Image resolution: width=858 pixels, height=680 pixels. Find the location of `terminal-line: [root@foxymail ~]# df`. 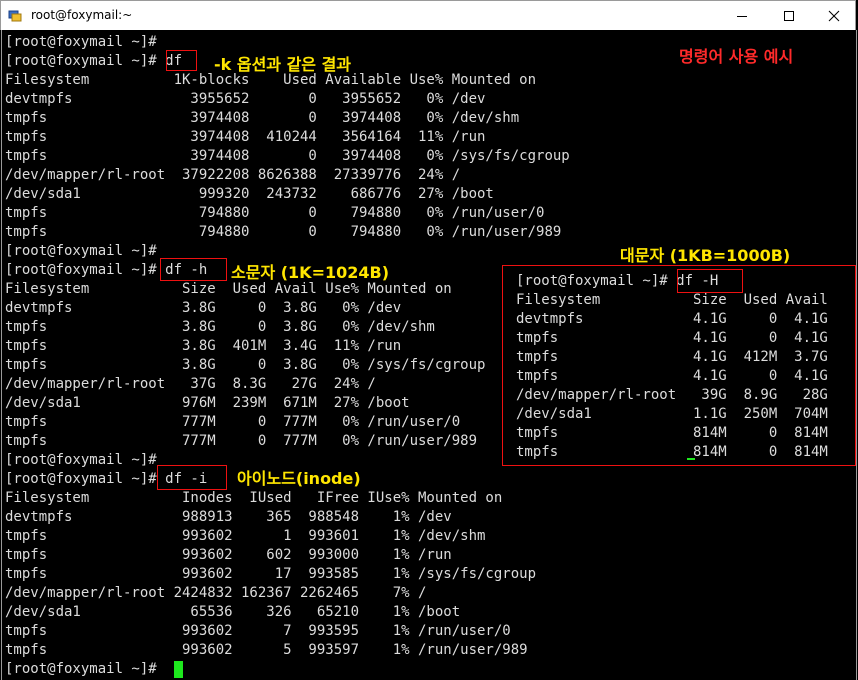

terminal-line: [root@foxymail ~]# df is located at coordinates (94, 61).